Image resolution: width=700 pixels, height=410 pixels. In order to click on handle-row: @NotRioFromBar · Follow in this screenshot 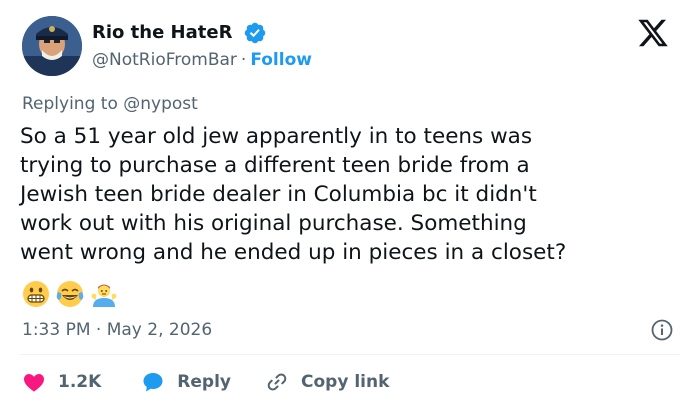, I will do `click(202, 60)`.